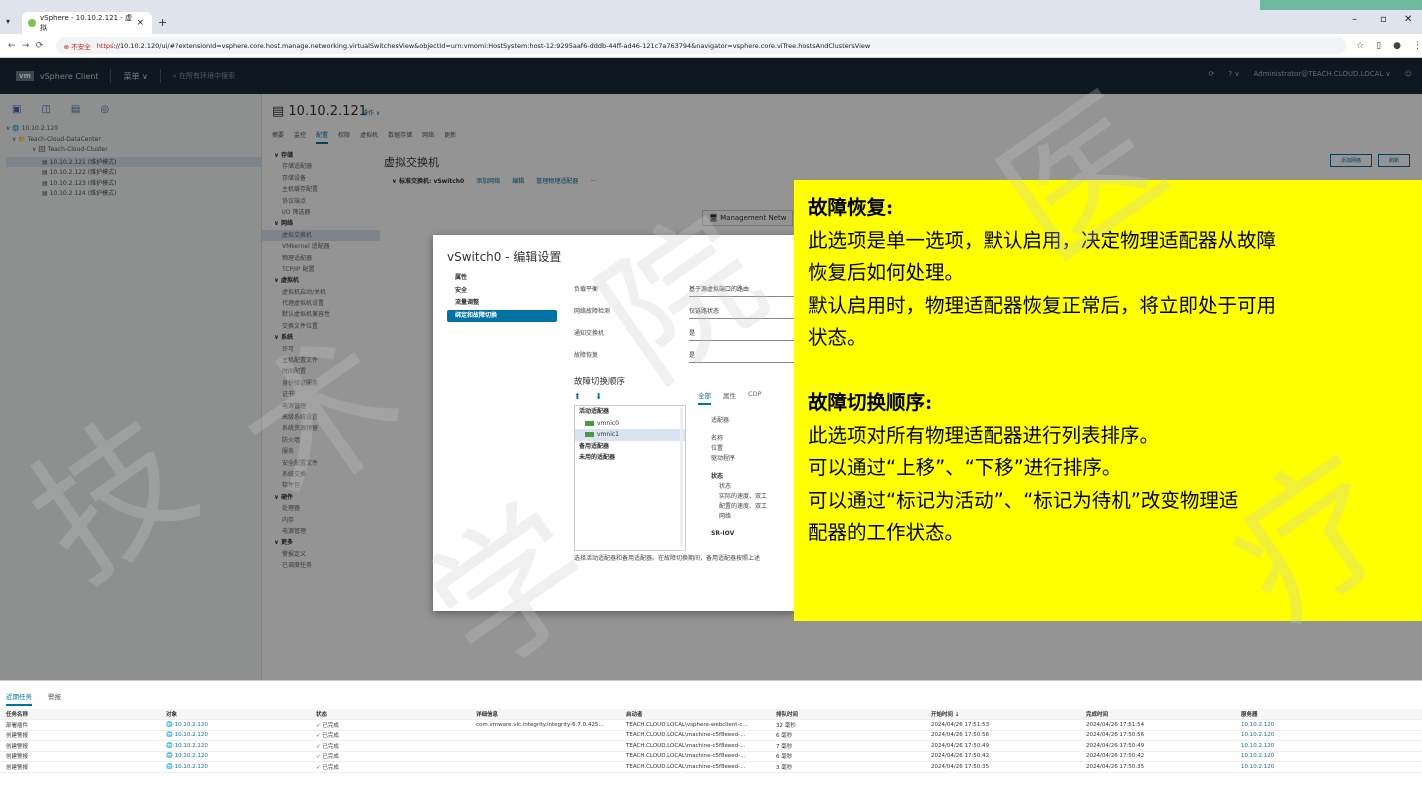  I want to click on detail-network: 网络, so click(725, 516).